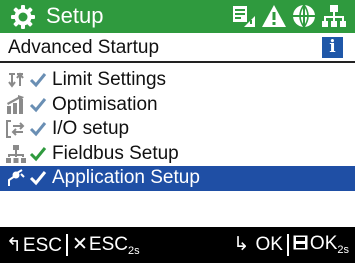 Image resolution: width=355 pixels, height=263 pixels. I want to click on footer-right: ↳ OK OK2s, so click(291, 244).